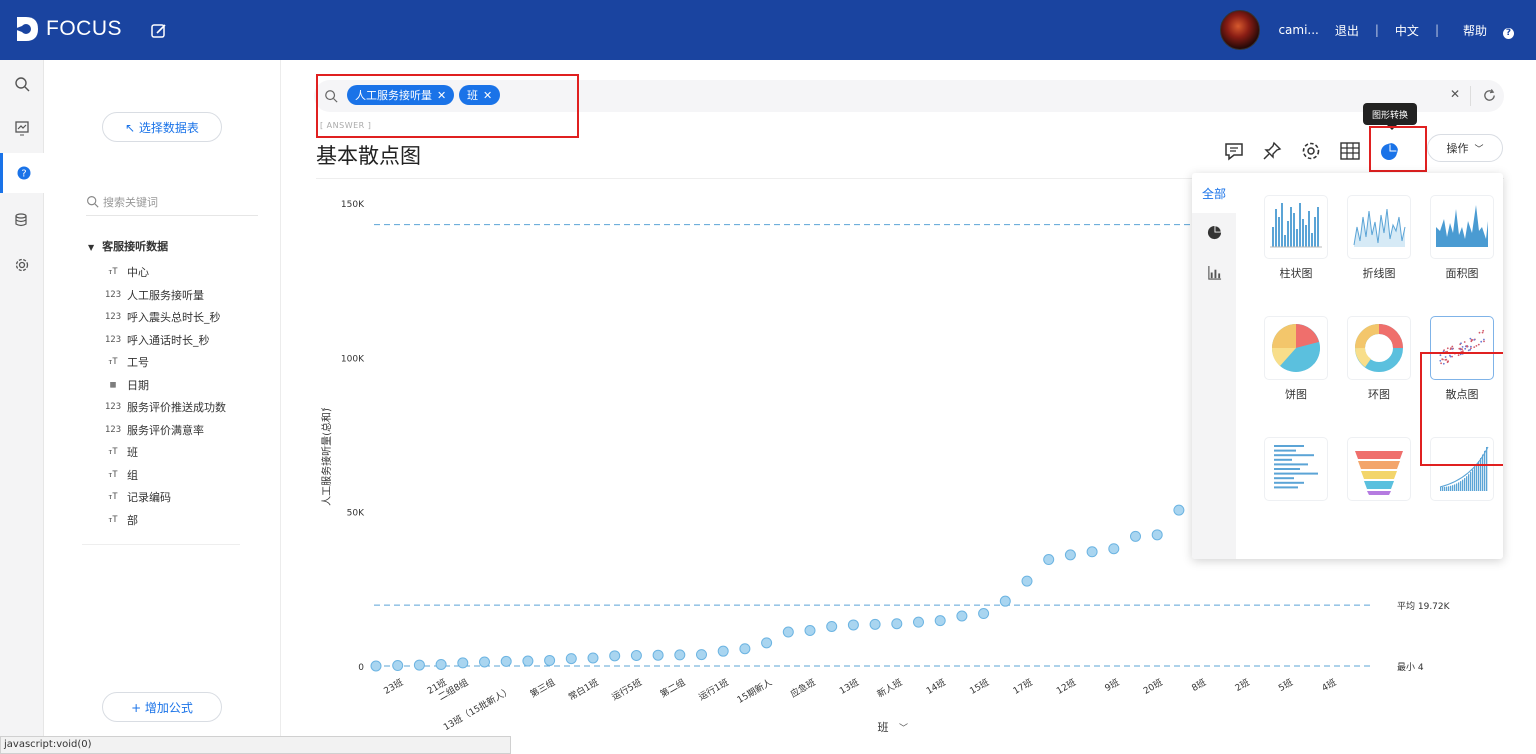  What do you see at coordinates (979, 686) in the screenshot?
I see `x-tick-label: 15班` at bounding box center [979, 686].